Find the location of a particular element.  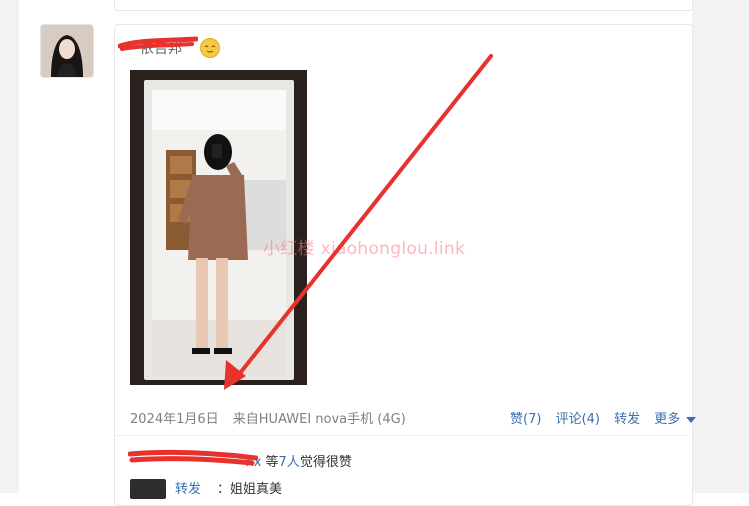

avatar-portrait is located at coordinates (67, 51).